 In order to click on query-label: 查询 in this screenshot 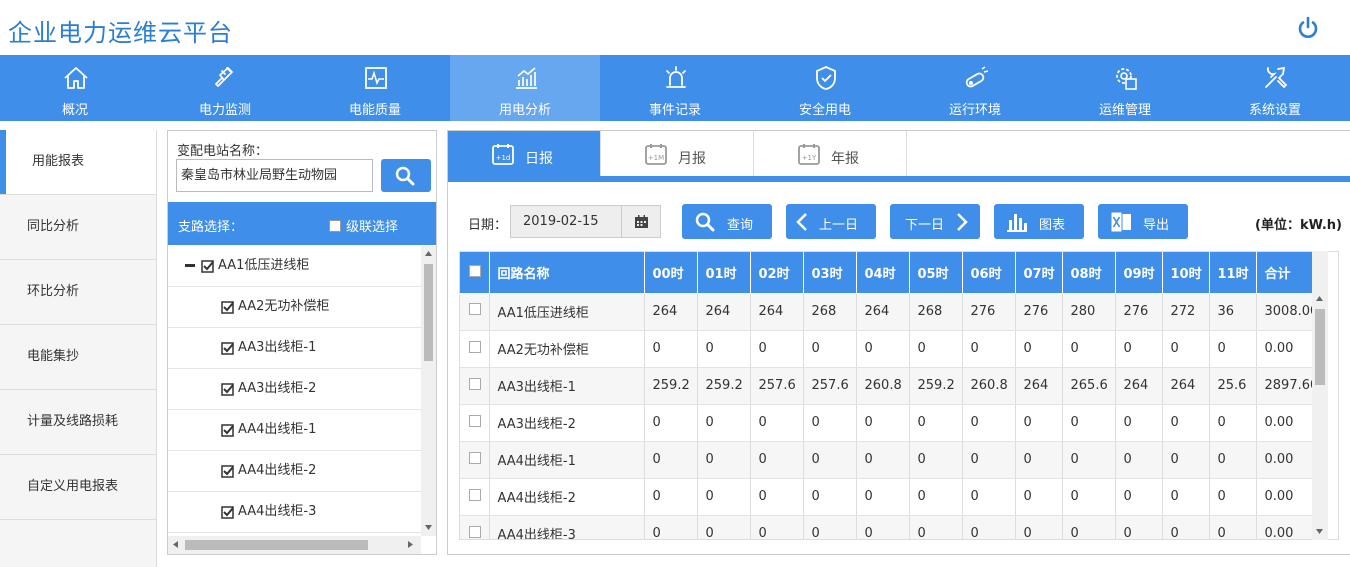, I will do `click(740, 225)`.